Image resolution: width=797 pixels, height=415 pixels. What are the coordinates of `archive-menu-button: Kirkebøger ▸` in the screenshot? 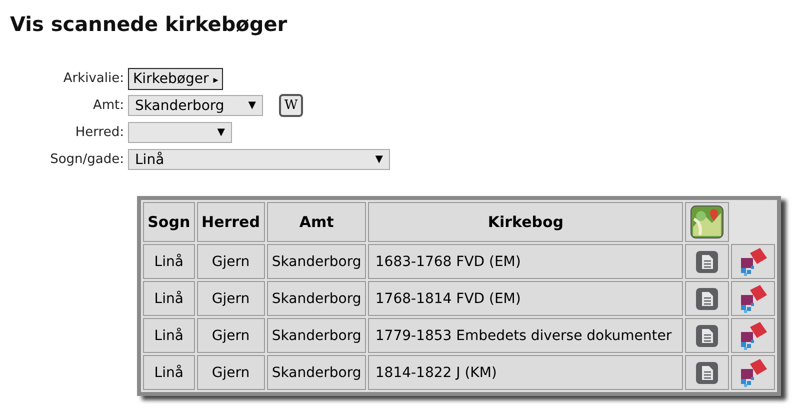 It's located at (176, 79).